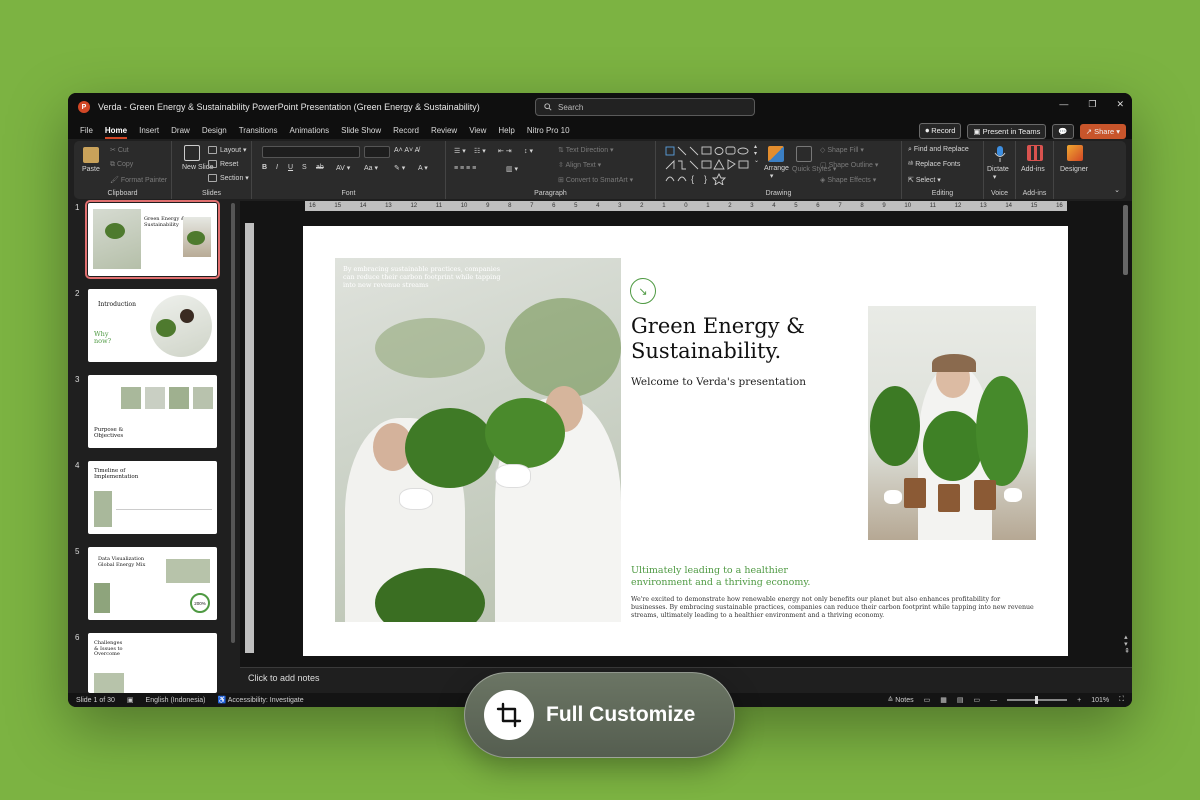 The image size is (1200, 800). What do you see at coordinates (1117, 190) in the screenshot?
I see `ribbon-collapse-icon: ⌄` at bounding box center [1117, 190].